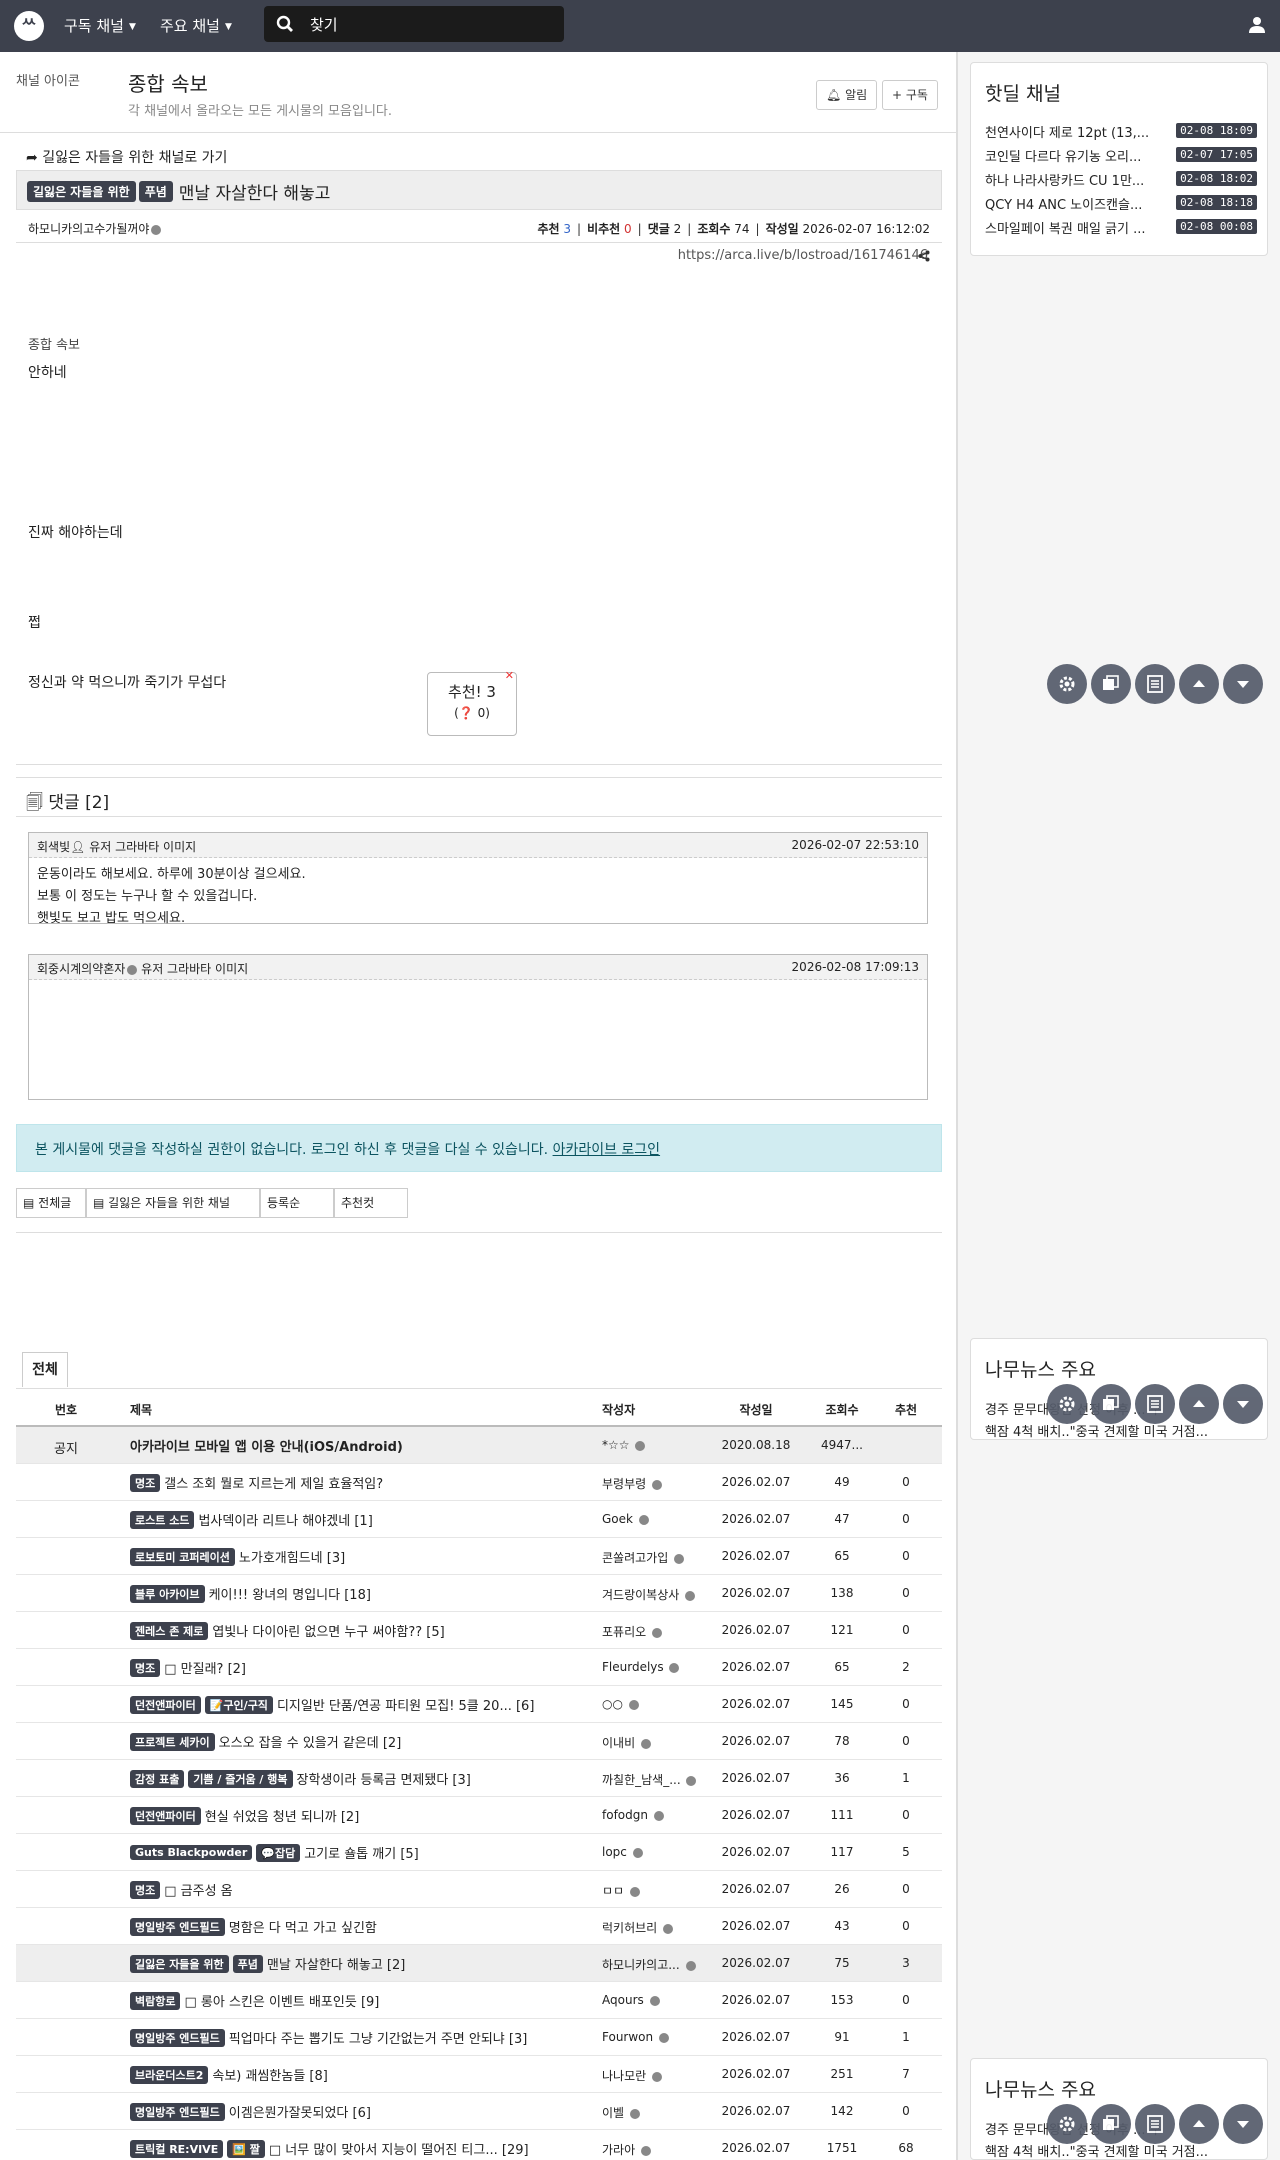 The width and height of the screenshot is (1280, 2160). Describe the element at coordinates (1111, 1404) in the screenshot. I see `comments-button` at that location.